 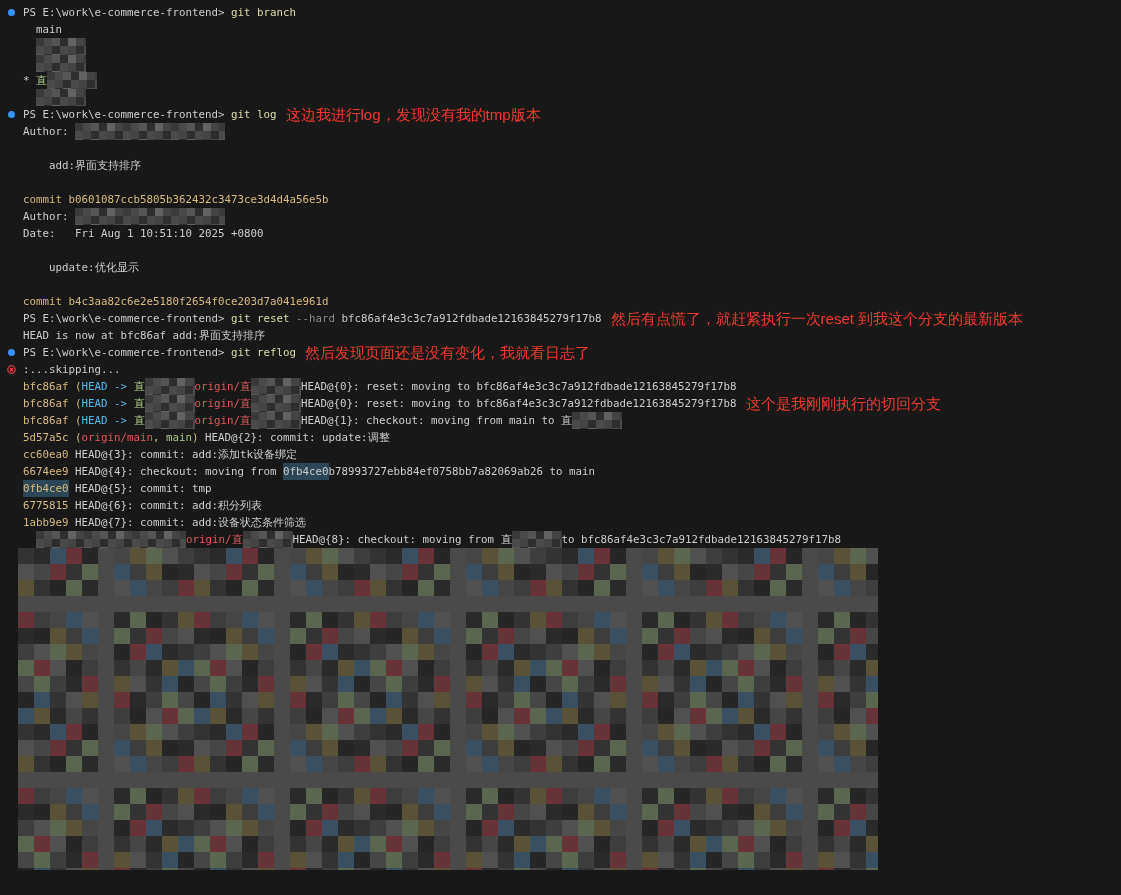 What do you see at coordinates (157, 438) in the screenshot?
I see `commit-hash-text: ,` at bounding box center [157, 438].